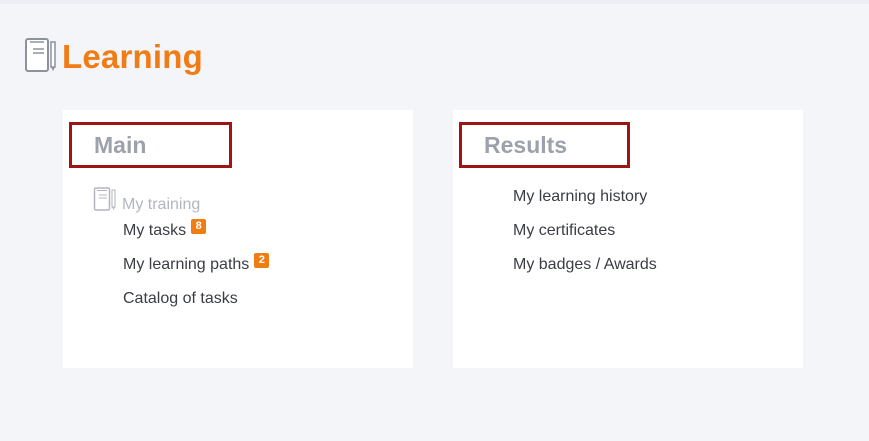  What do you see at coordinates (196, 237) in the screenshot?
I see `my-tasks-link: My tasks 8` at bounding box center [196, 237].